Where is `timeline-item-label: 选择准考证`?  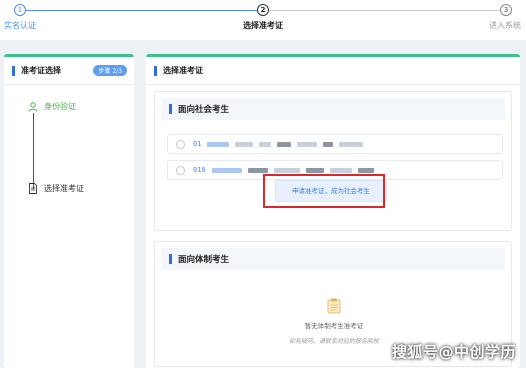 timeline-item-label: 选择准考证 is located at coordinates (64, 188).